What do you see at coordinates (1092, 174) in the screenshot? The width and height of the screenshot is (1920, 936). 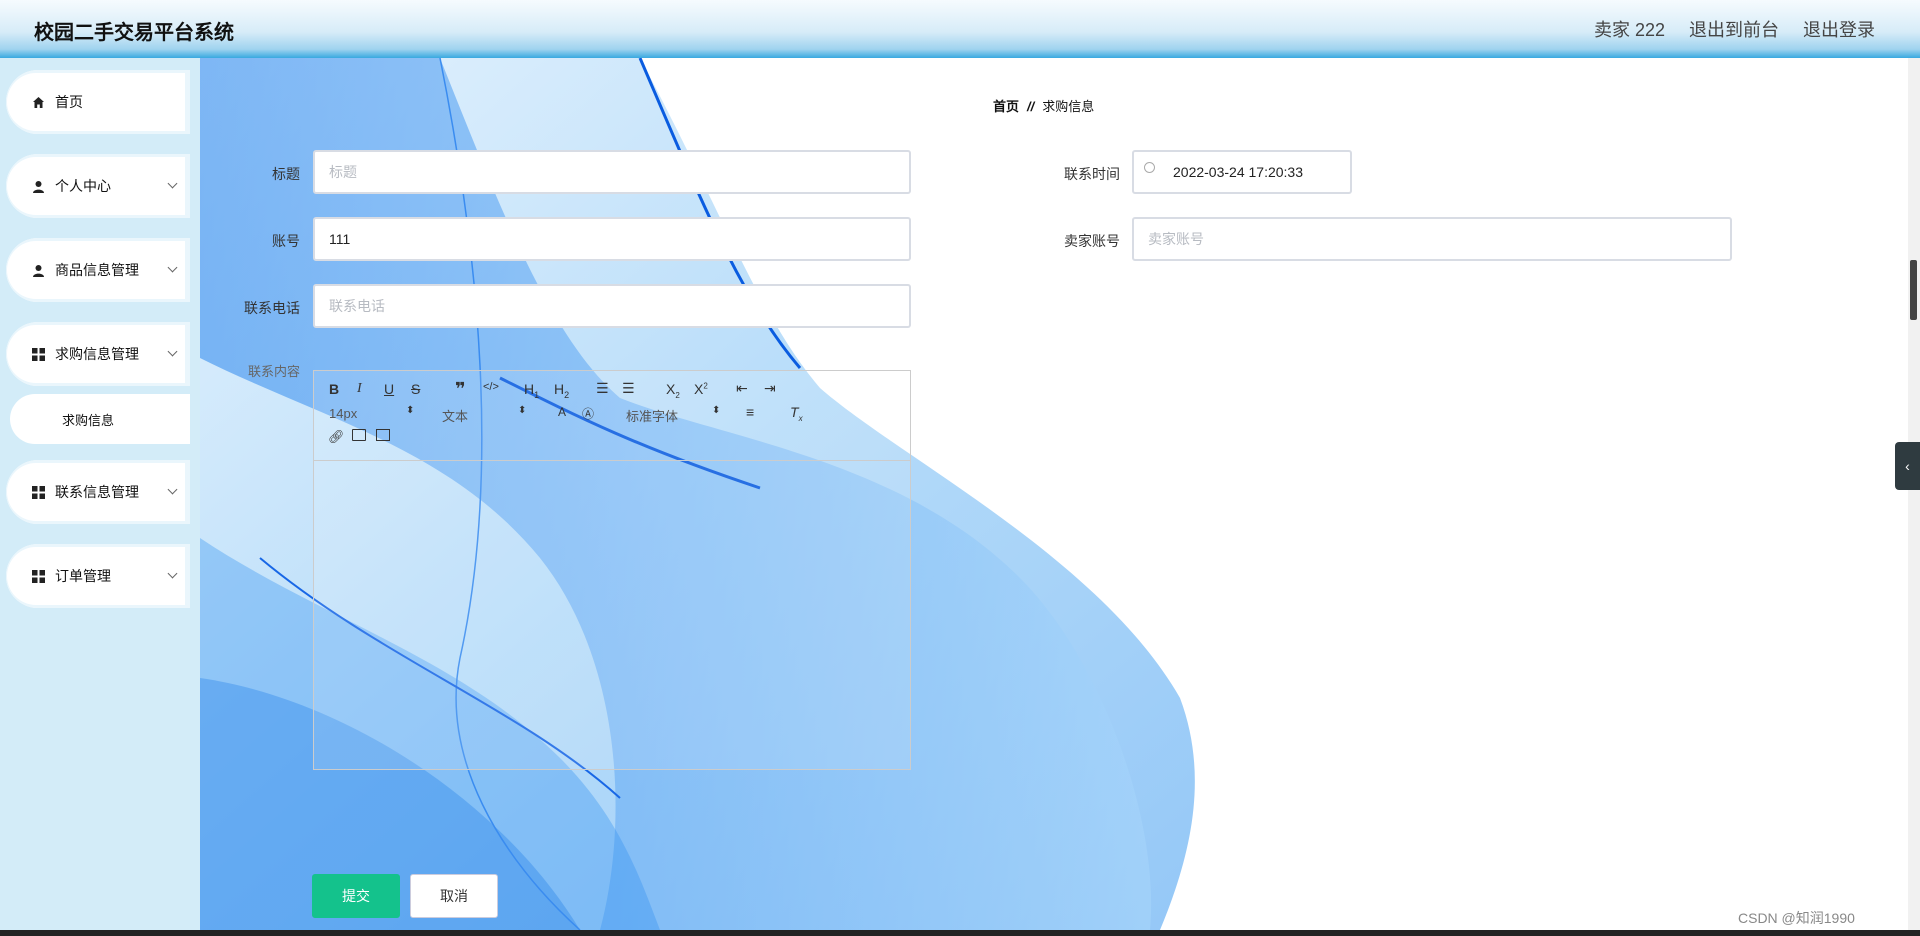 I see `contact-time-label: 联系时间` at bounding box center [1092, 174].